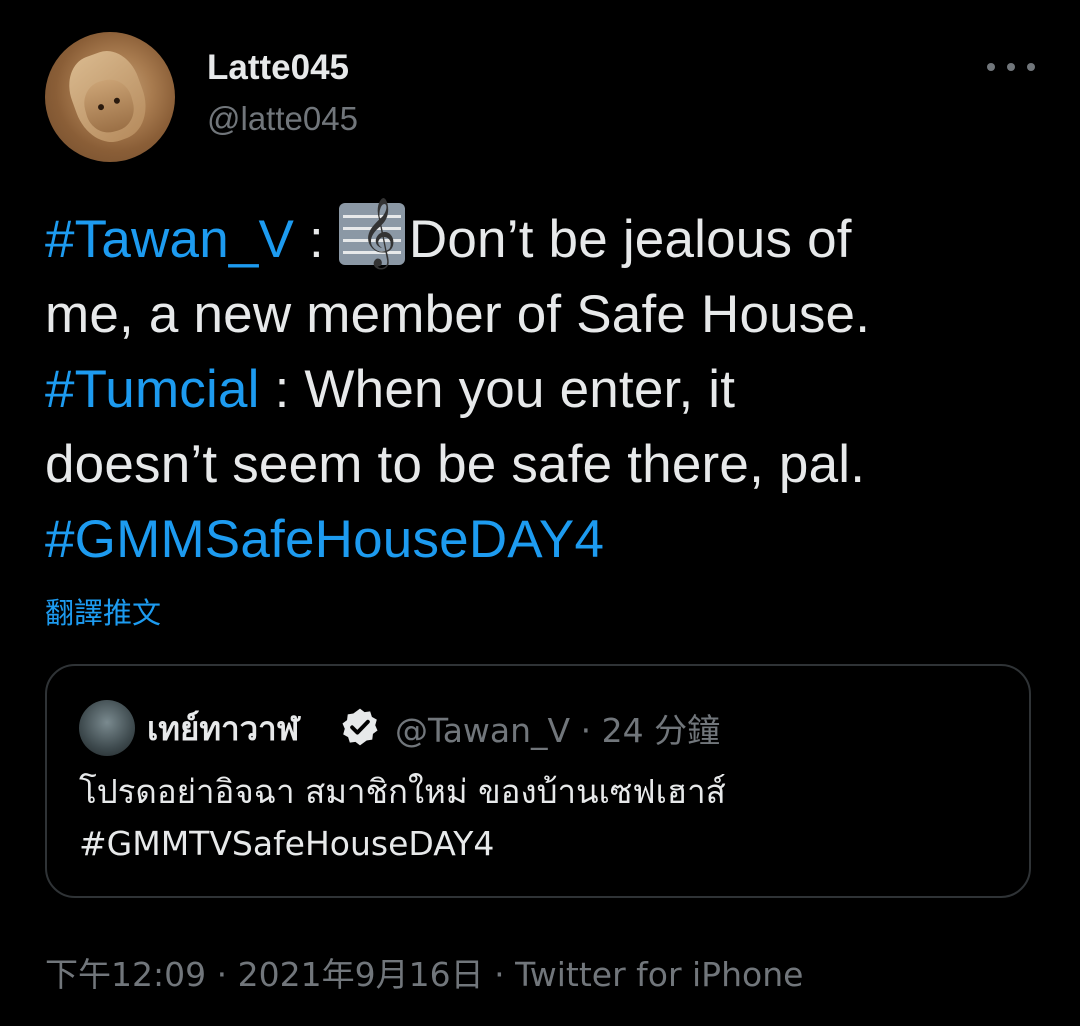 The image size is (1080, 1026). I want to click on tweet-line-3: #Tumcial : When you enter, it, so click(540, 389).